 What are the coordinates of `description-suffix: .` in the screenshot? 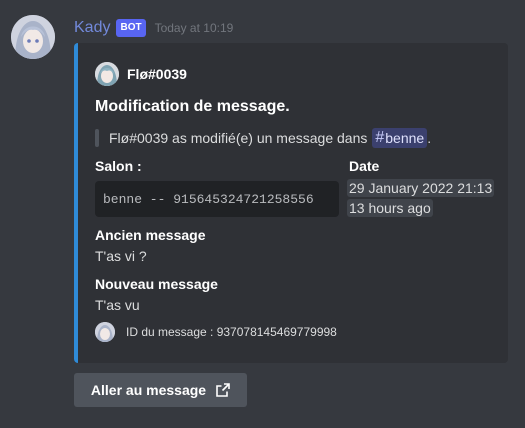 It's located at (429, 138).